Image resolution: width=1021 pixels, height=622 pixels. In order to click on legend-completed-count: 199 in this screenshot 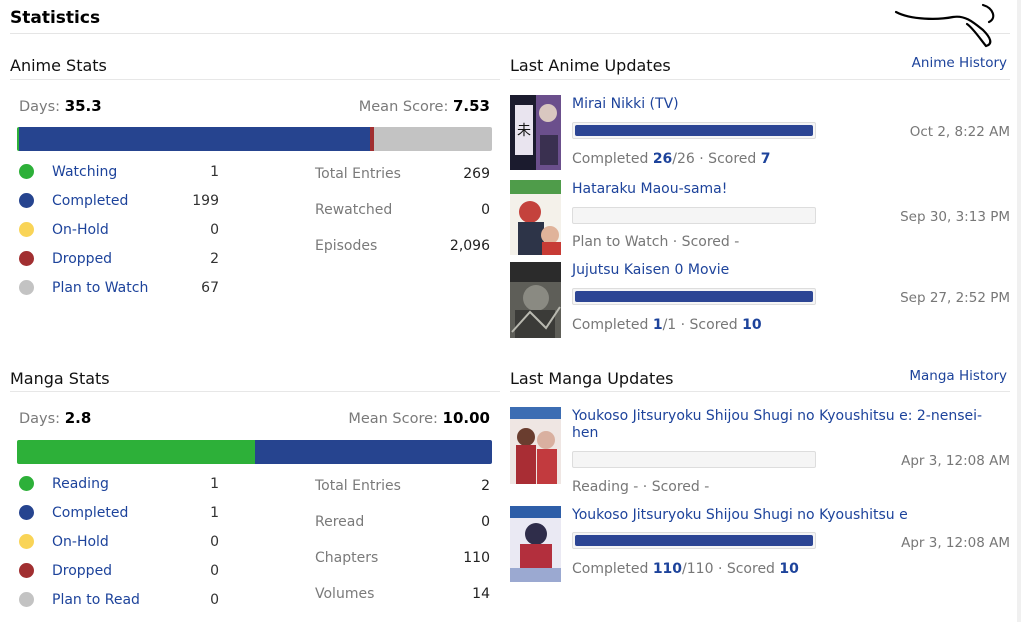, I will do `click(205, 200)`.